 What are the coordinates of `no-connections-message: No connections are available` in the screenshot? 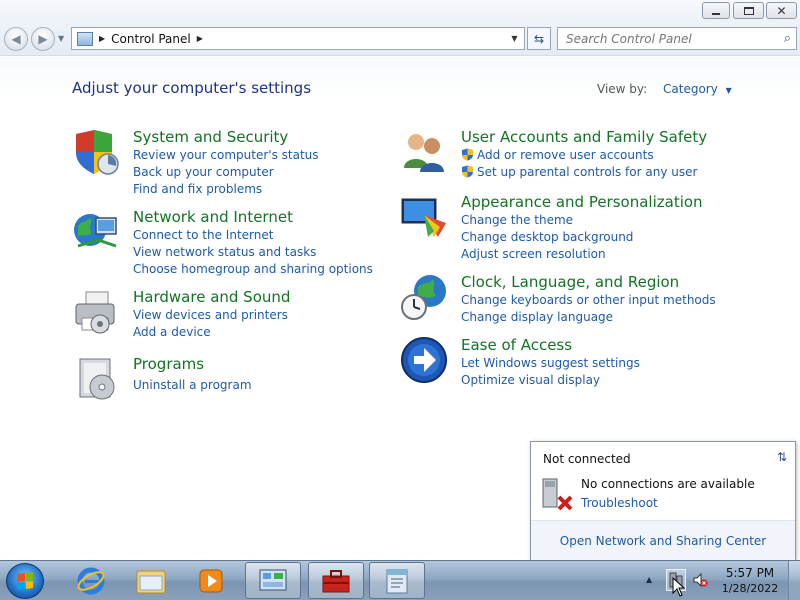 It's located at (668, 484).